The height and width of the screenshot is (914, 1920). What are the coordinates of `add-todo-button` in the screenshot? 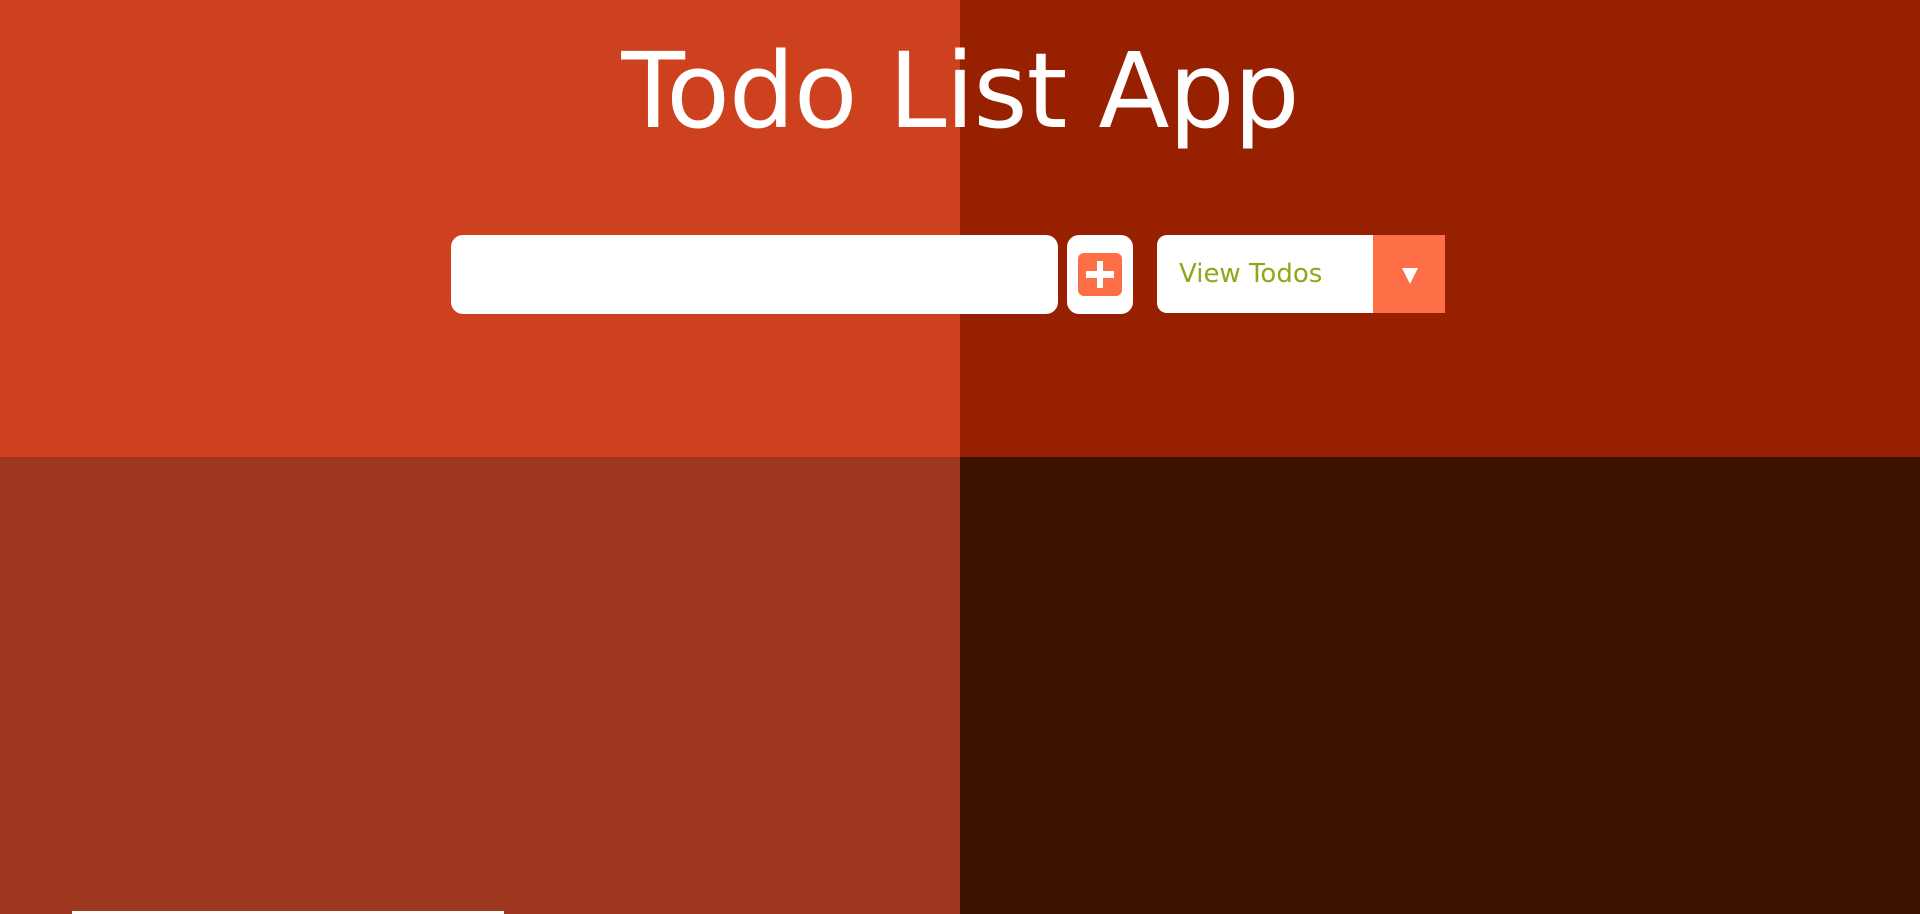 It's located at (1100, 274).